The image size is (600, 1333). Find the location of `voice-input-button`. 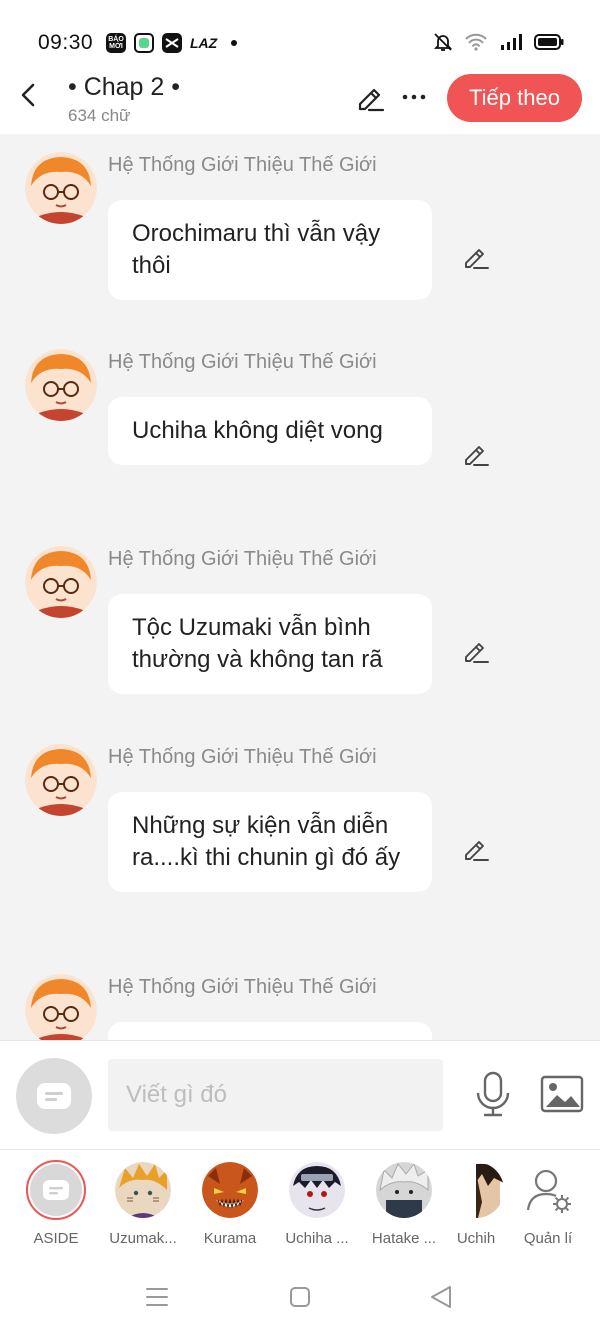

voice-input-button is located at coordinates (493, 1094).